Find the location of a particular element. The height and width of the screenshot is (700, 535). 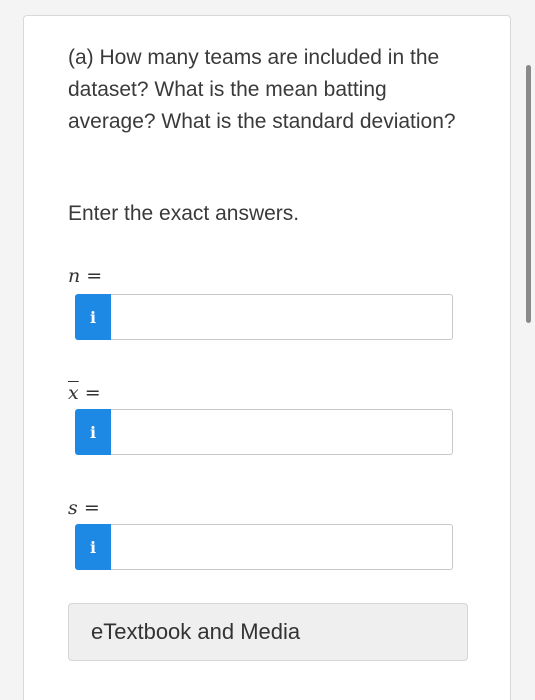

variable-symbol: s is located at coordinates (73, 508).